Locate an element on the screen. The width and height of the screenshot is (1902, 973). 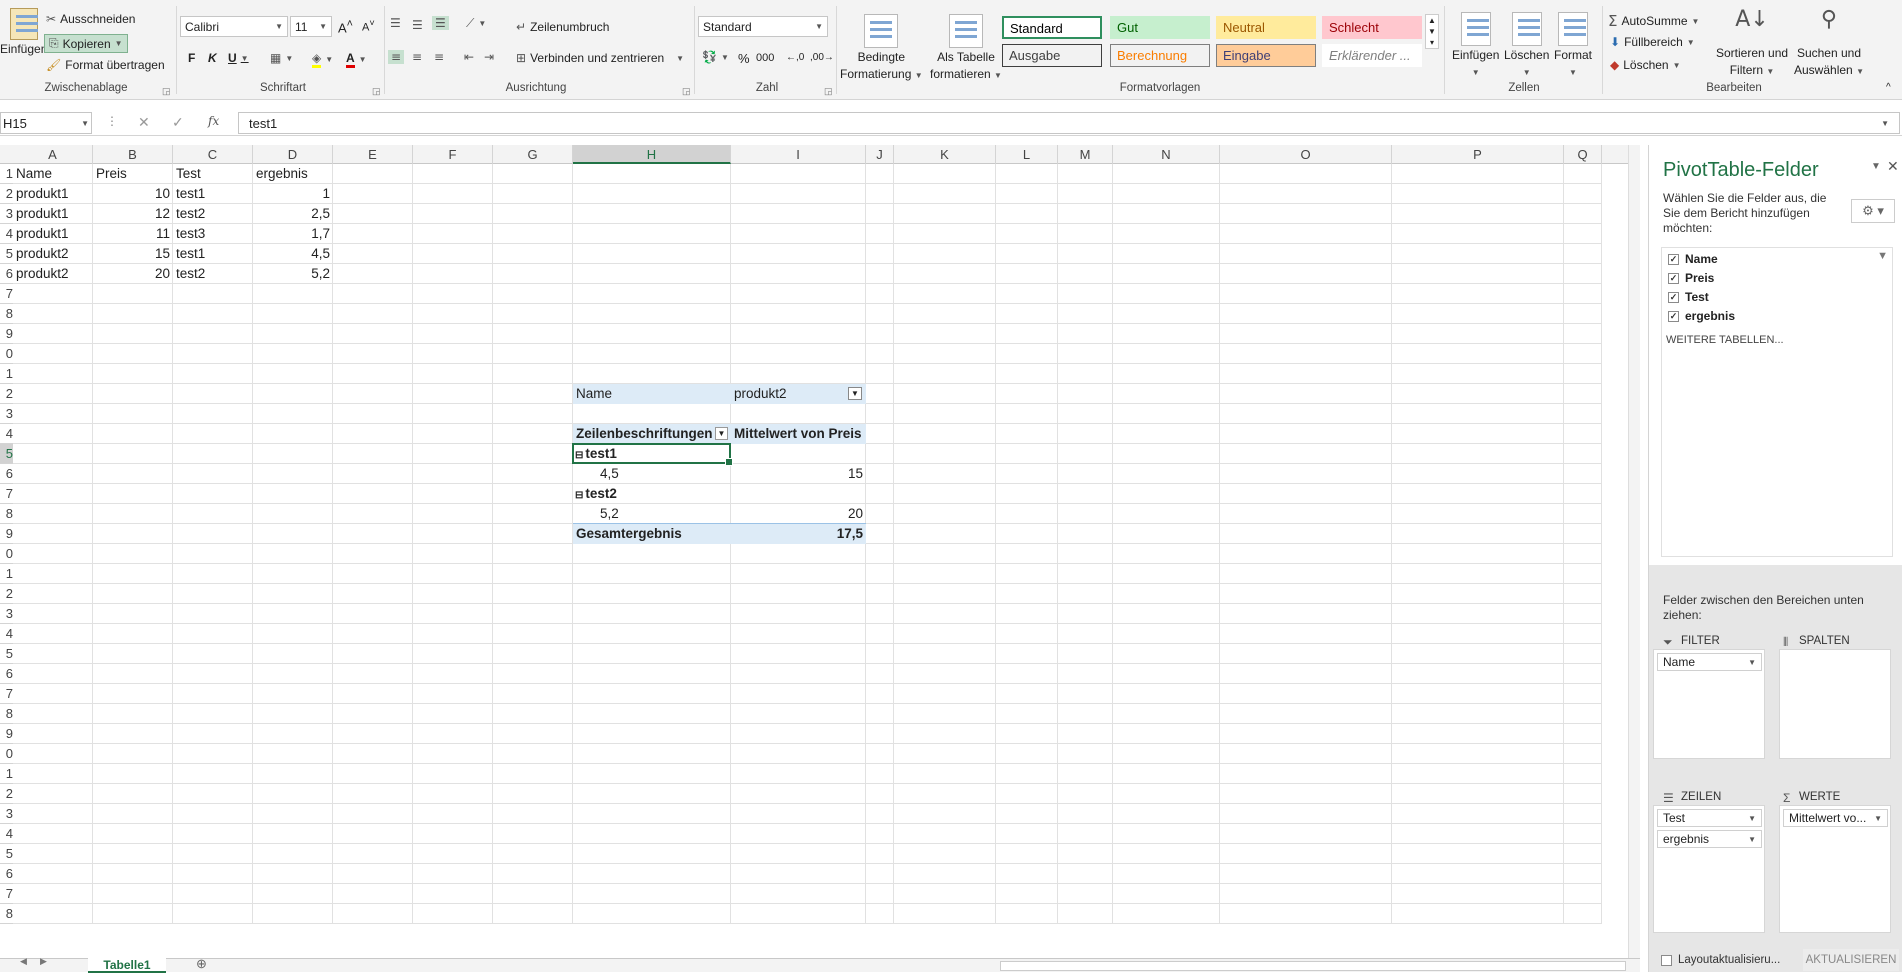
row-header-22: 2 is located at coordinates (6, 594).